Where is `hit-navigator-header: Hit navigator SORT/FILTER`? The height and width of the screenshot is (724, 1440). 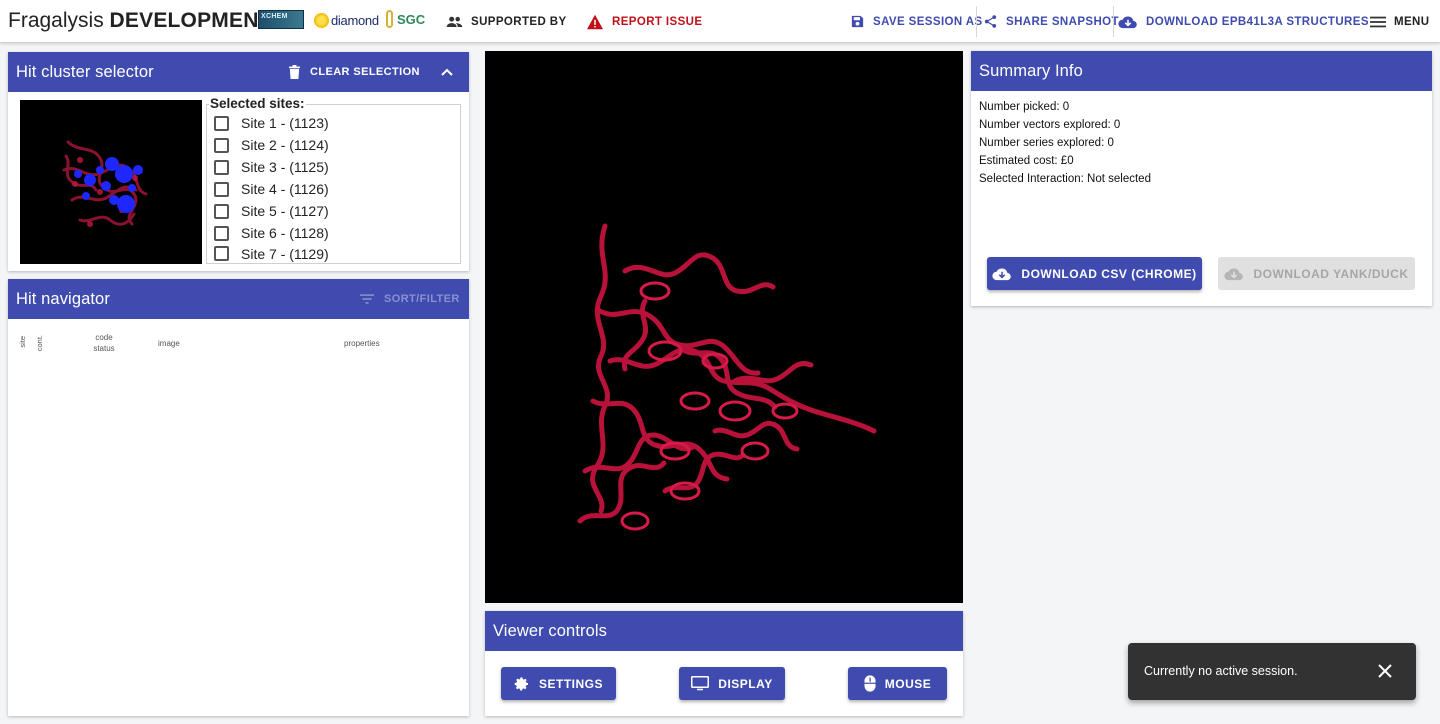 hit-navigator-header: Hit navigator SORT/FILTER is located at coordinates (238, 299).